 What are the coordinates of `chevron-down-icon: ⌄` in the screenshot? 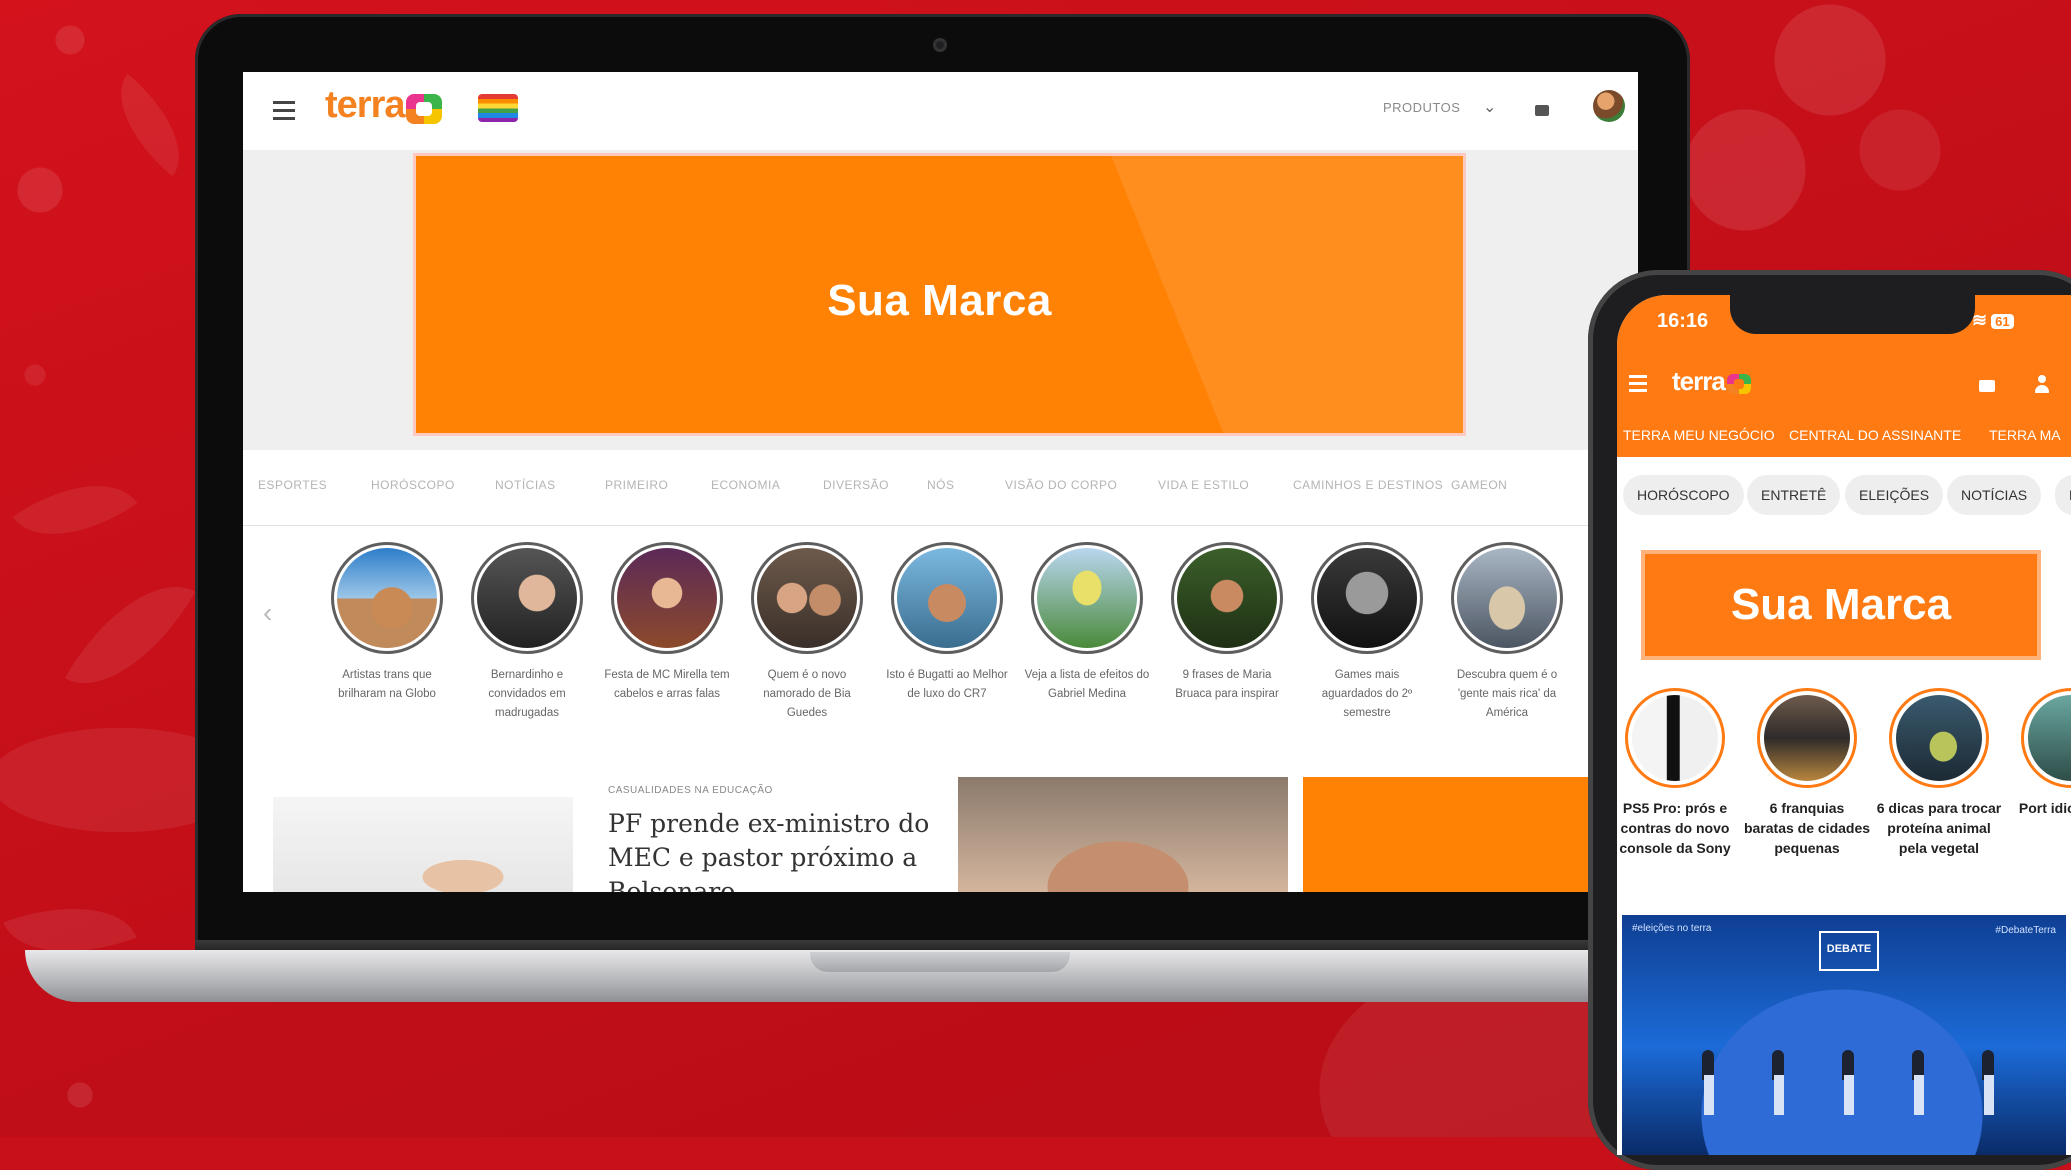 It's located at (1489, 107).